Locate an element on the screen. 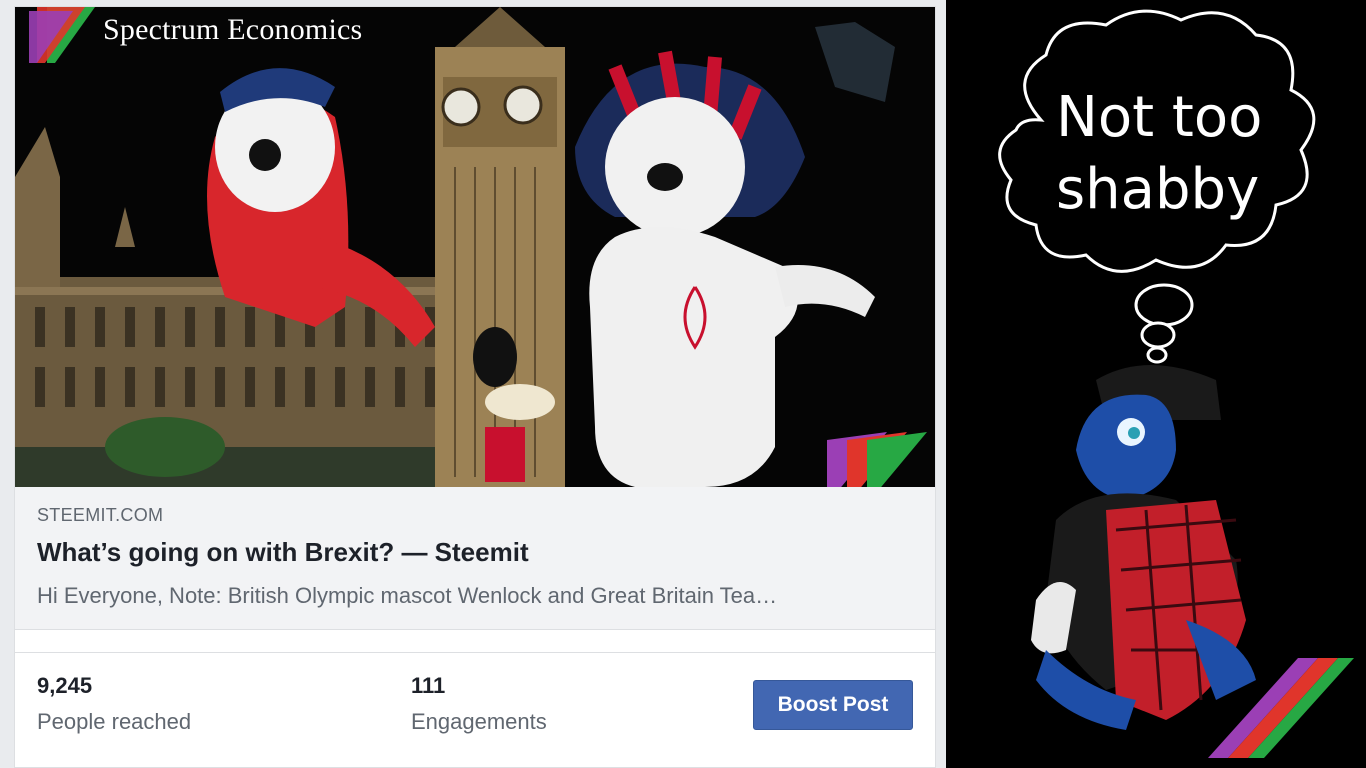 The width and height of the screenshot is (1366, 768). people-reached-label: People reached is located at coordinates (114, 721).